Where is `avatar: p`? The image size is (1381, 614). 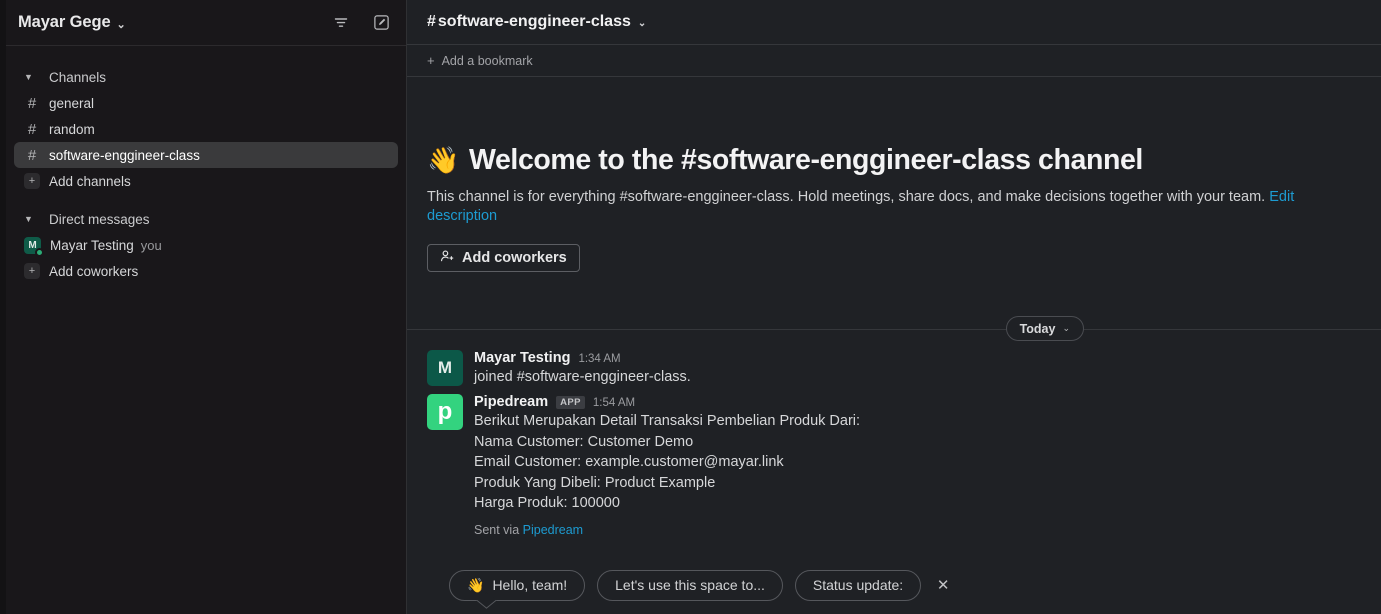 avatar: p is located at coordinates (445, 411).